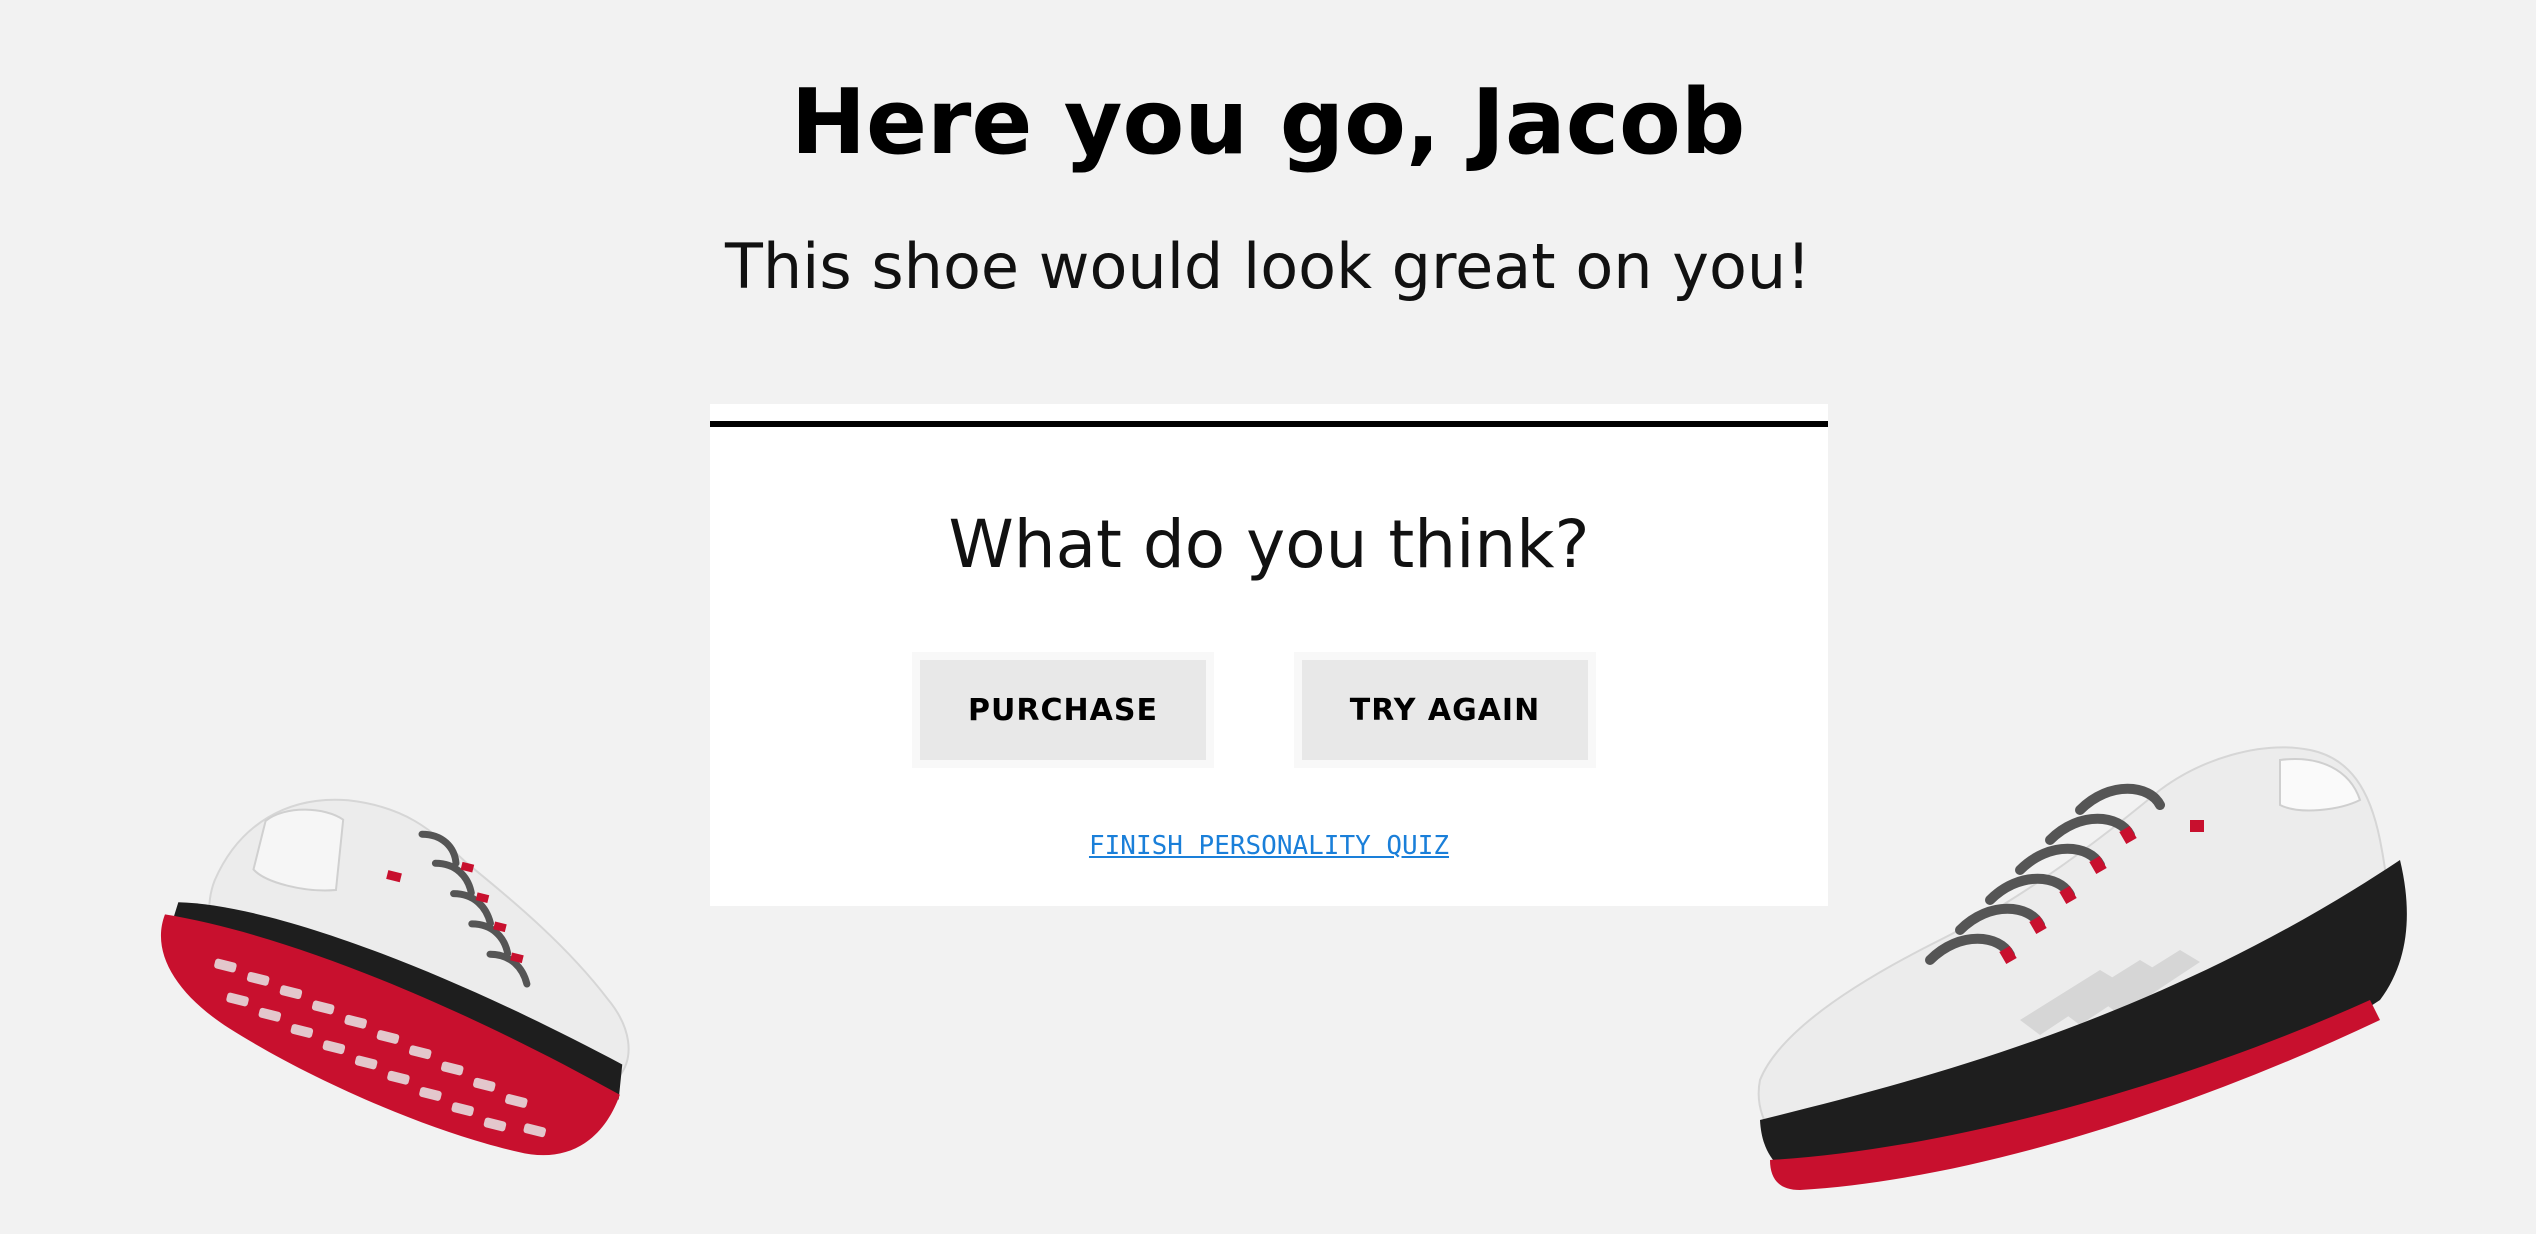  Describe the element at coordinates (2082, 968) in the screenshot. I see `shoe-side-view-image` at that location.